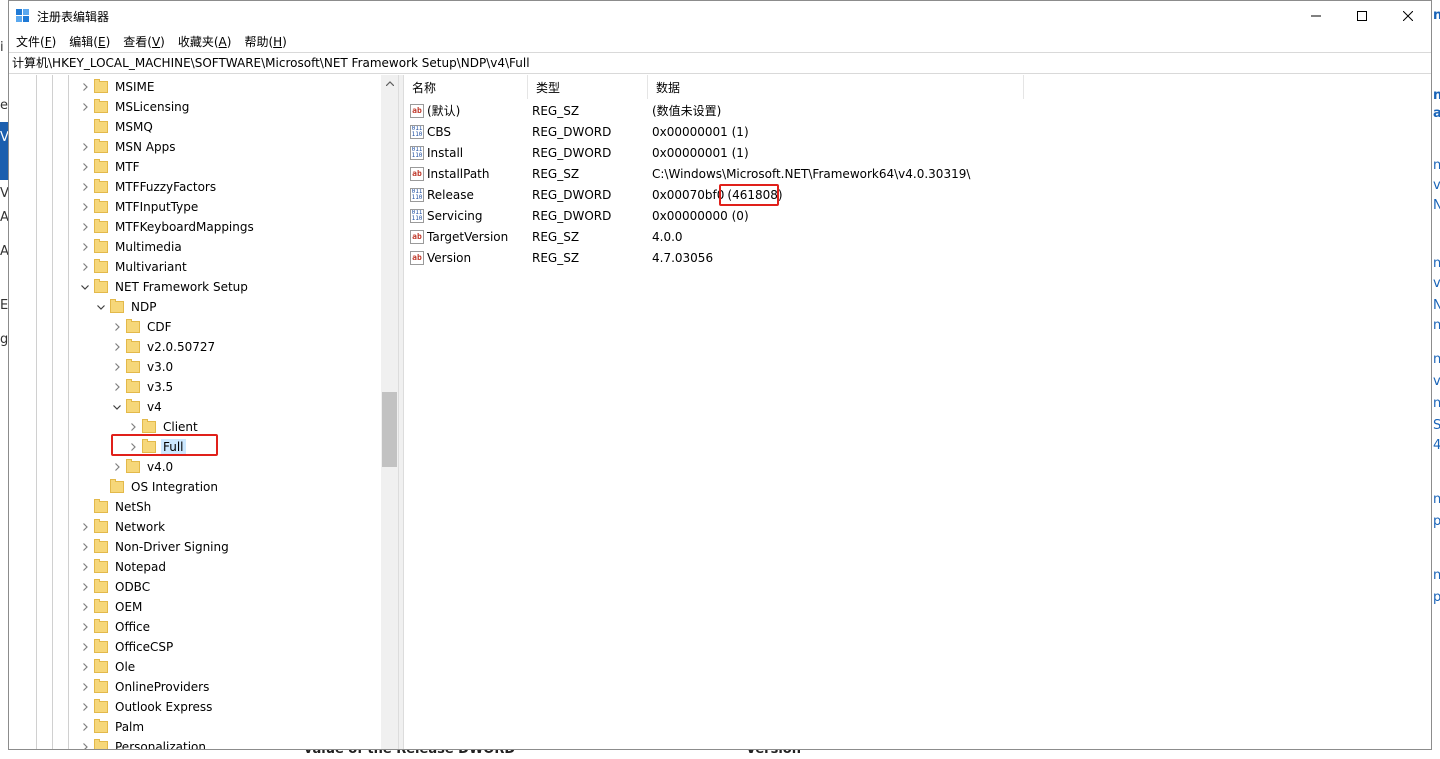 The height and width of the screenshot is (759, 1440). What do you see at coordinates (143, 41) in the screenshot?
I see `menu-view: 查看(V)` at bounding box center [143, 41].